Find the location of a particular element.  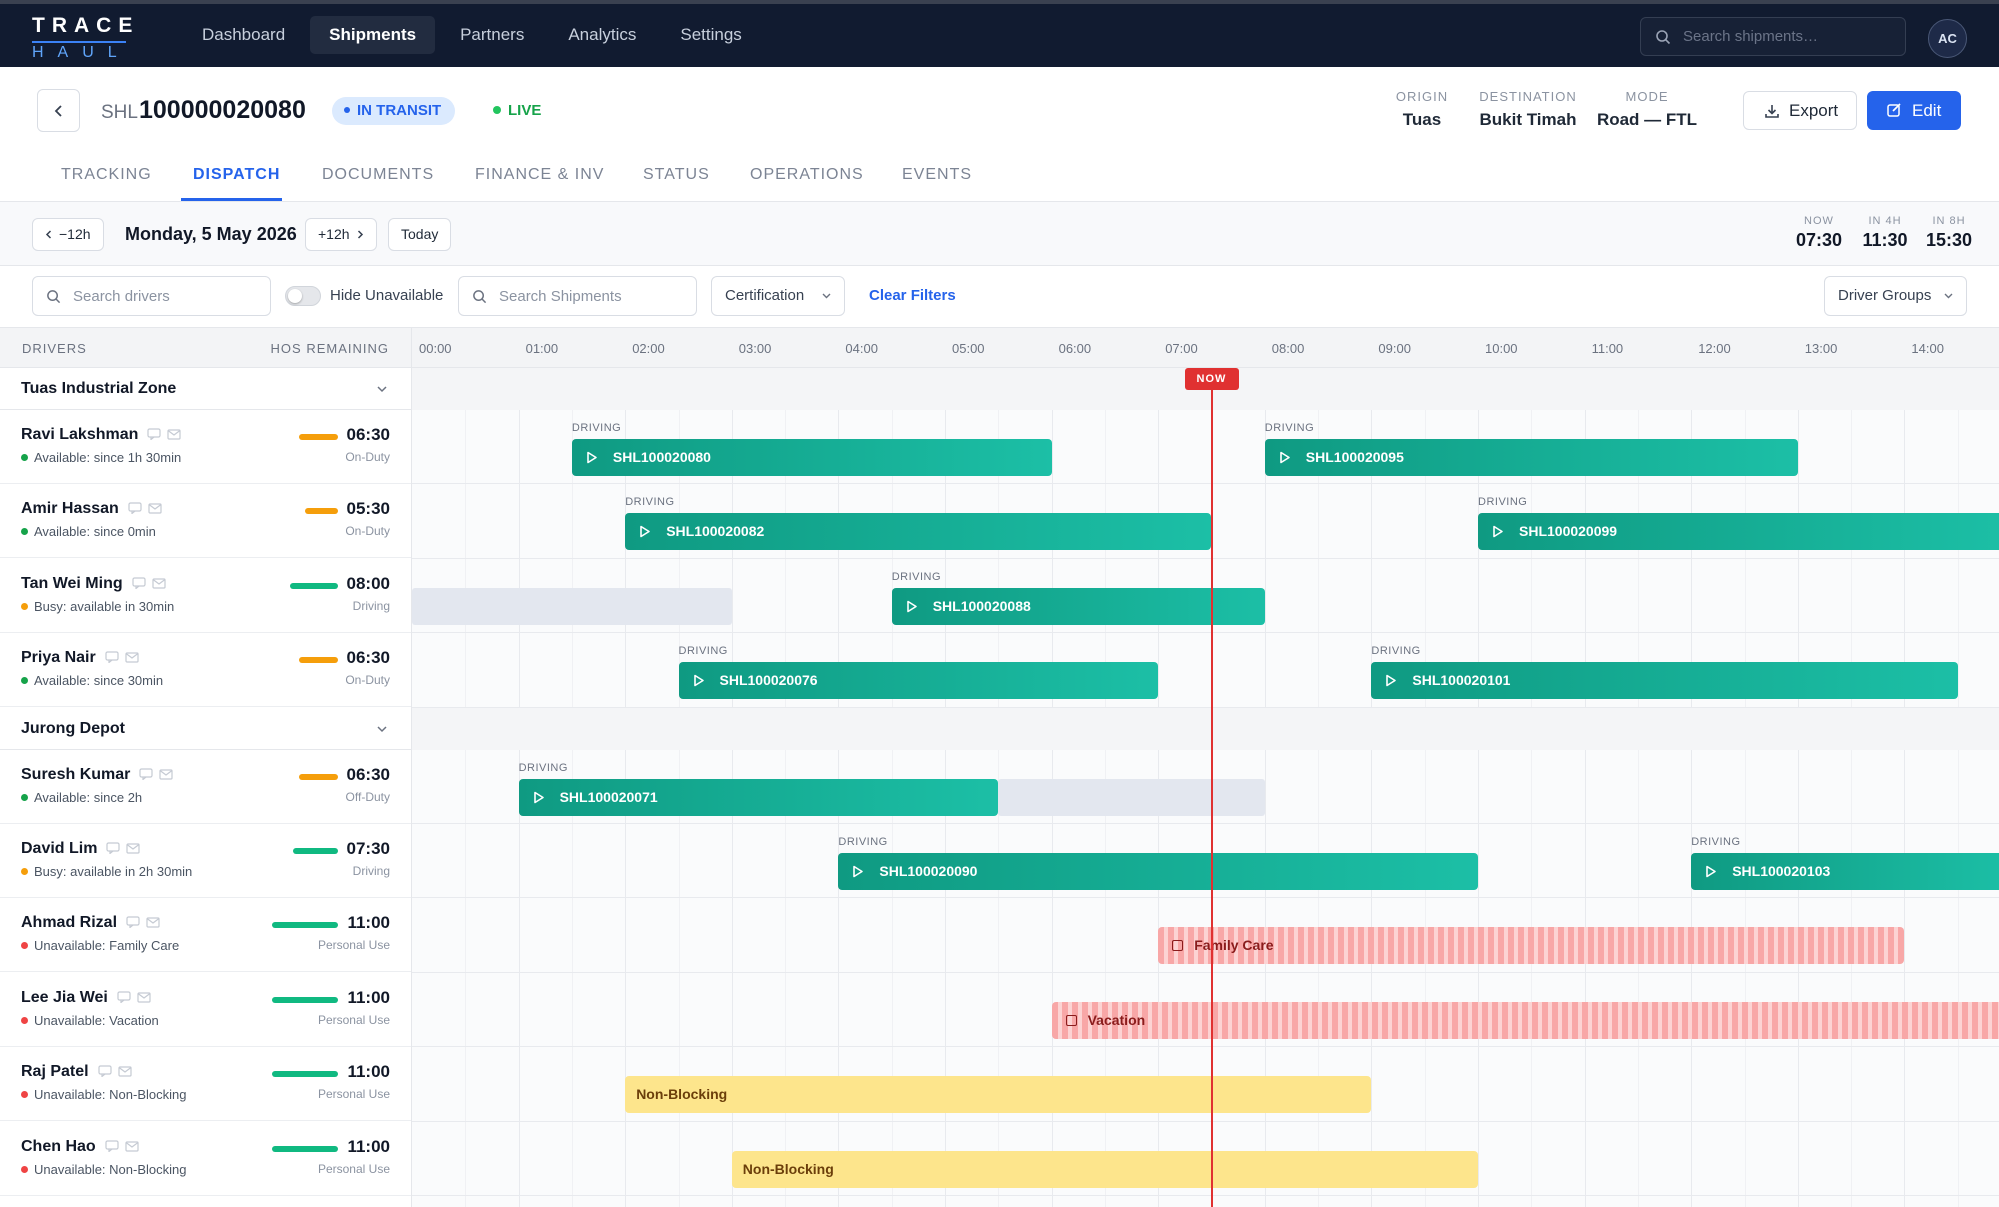

tab-operations: OPERATIONS is located at coordinates (807, 175).